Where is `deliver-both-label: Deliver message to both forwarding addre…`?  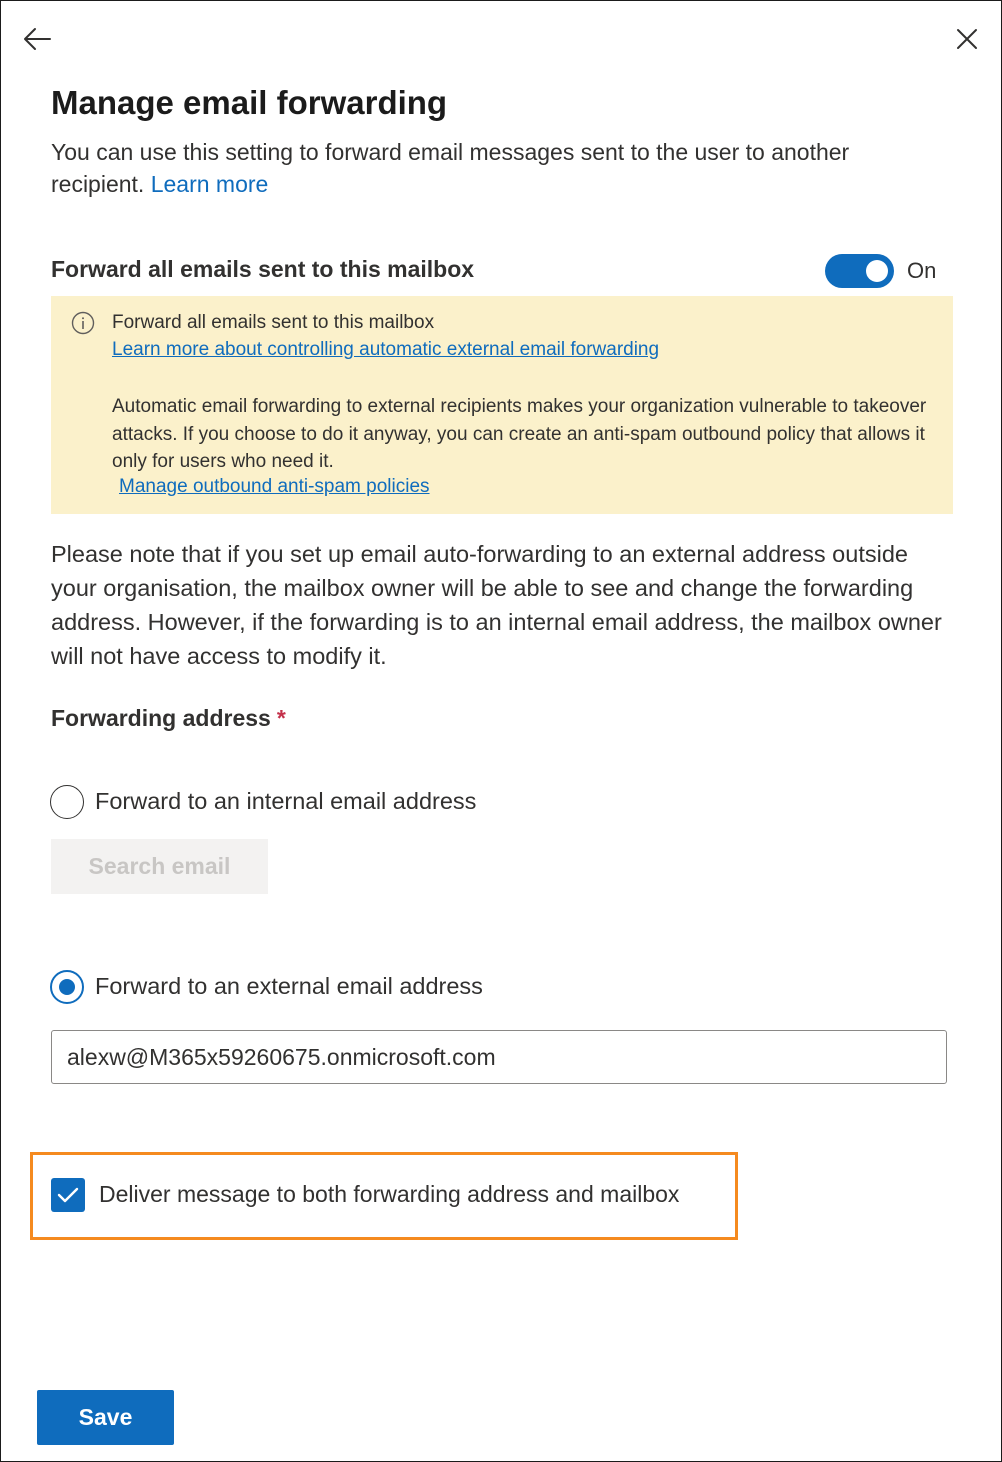
deliver-both-label: Deliver message to both forwarding addre… is located at coordinates (389, 1194).